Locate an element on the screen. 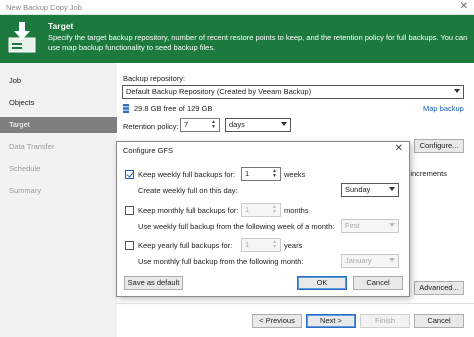 This screenshot has width=474, height=337. retention-unit-select: days is located at coordinates (258, 125).